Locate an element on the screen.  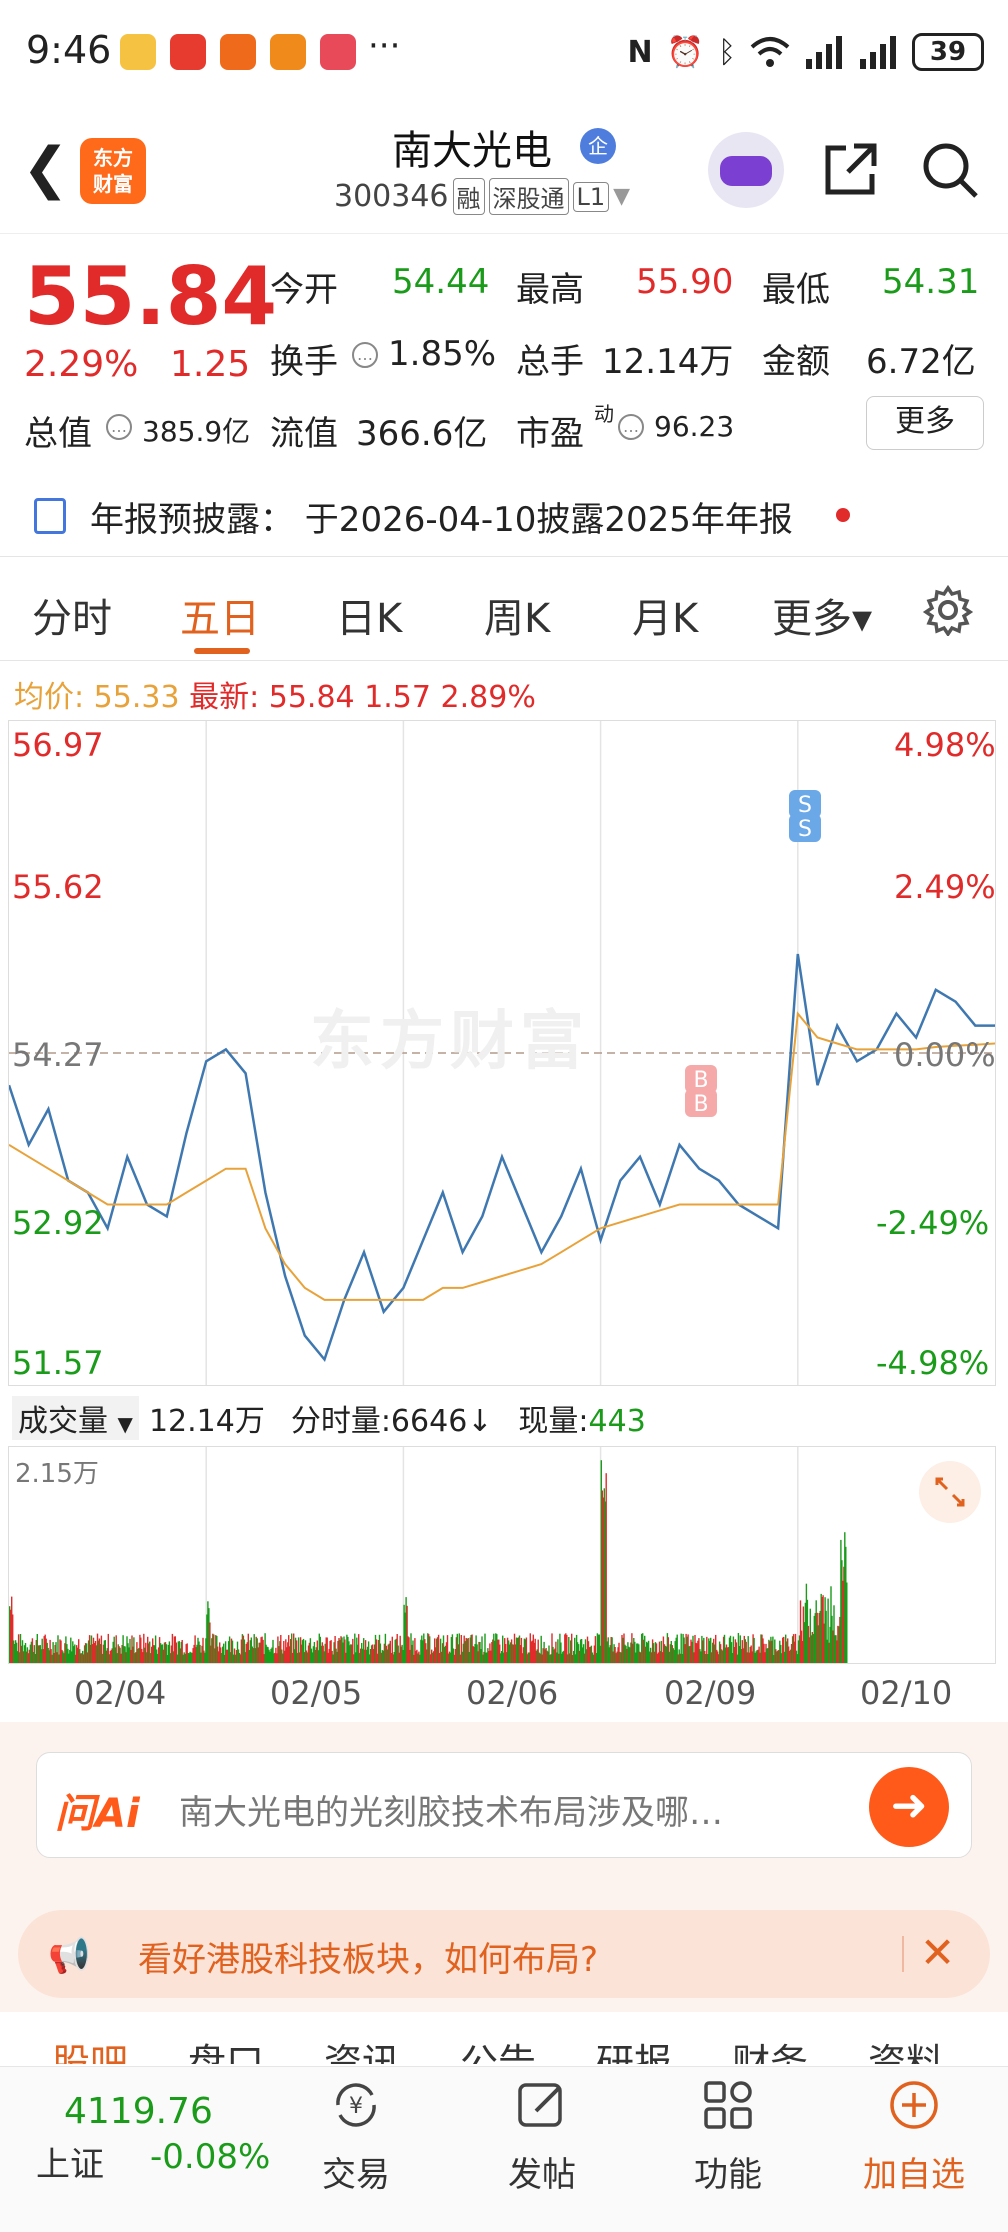
nav-functions: 功能 is located at coordinates (728, 2136).